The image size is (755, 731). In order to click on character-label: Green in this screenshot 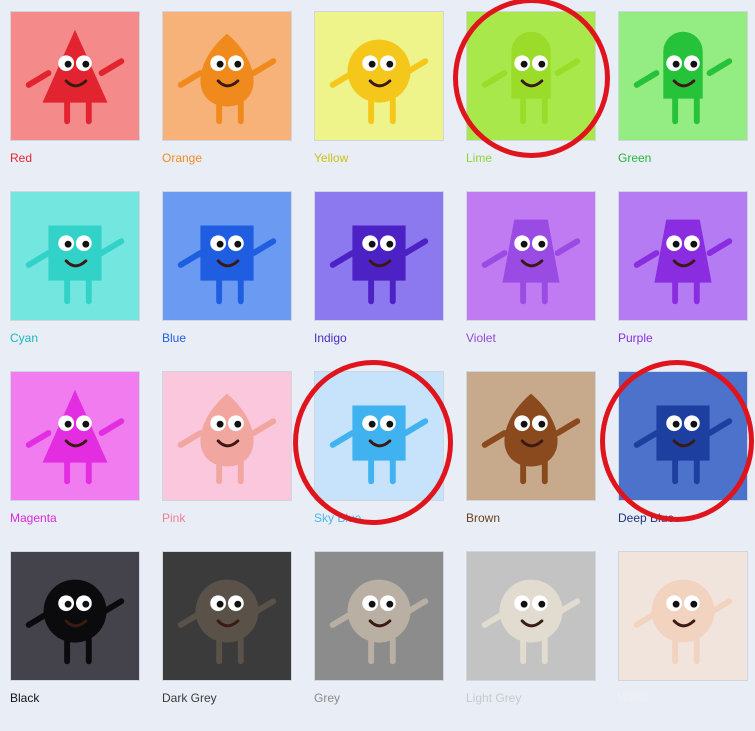, I will do `click(634, 158)`.